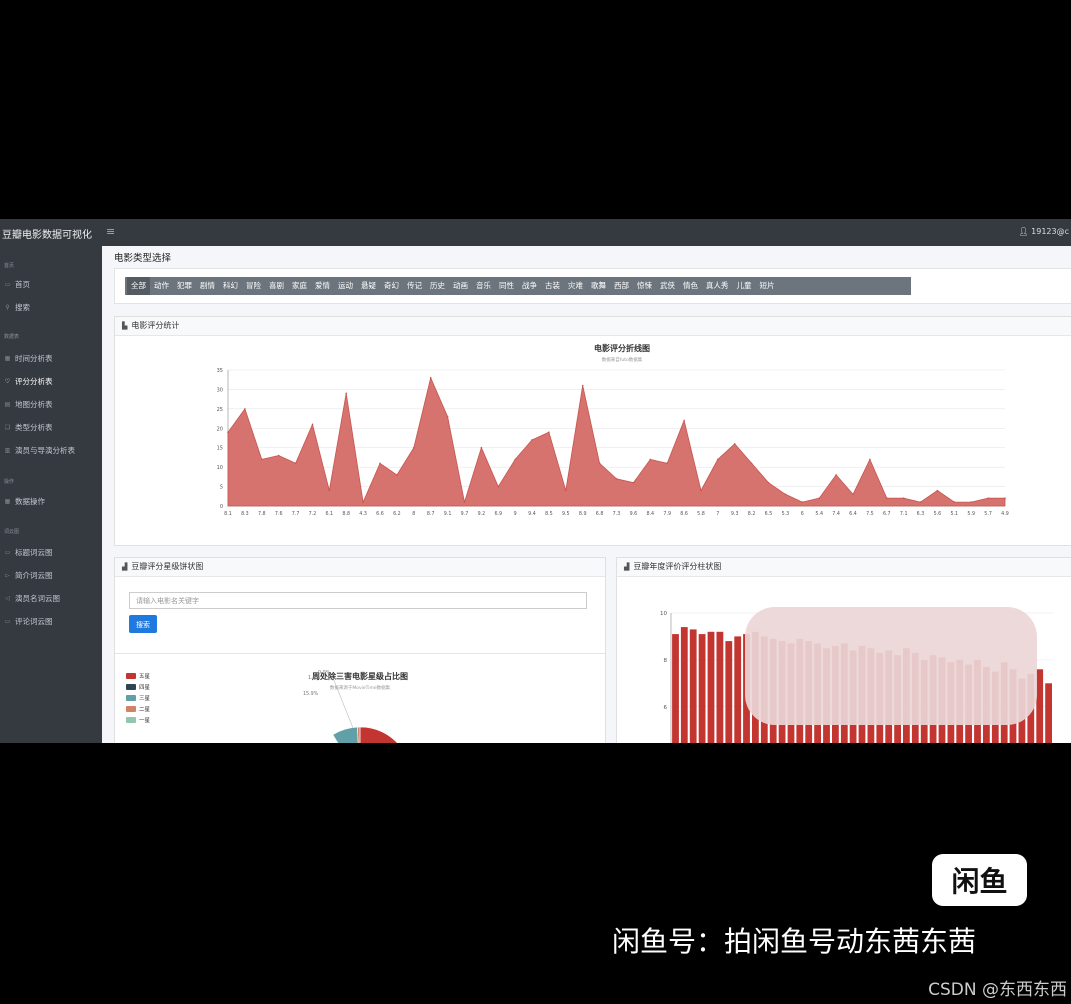 Image resolution: width=1071 pixels, height=1004 pixels. Describe the element at coordinates (667, 286) in the screenshot. I see `genre-button: 武侠` at that location.